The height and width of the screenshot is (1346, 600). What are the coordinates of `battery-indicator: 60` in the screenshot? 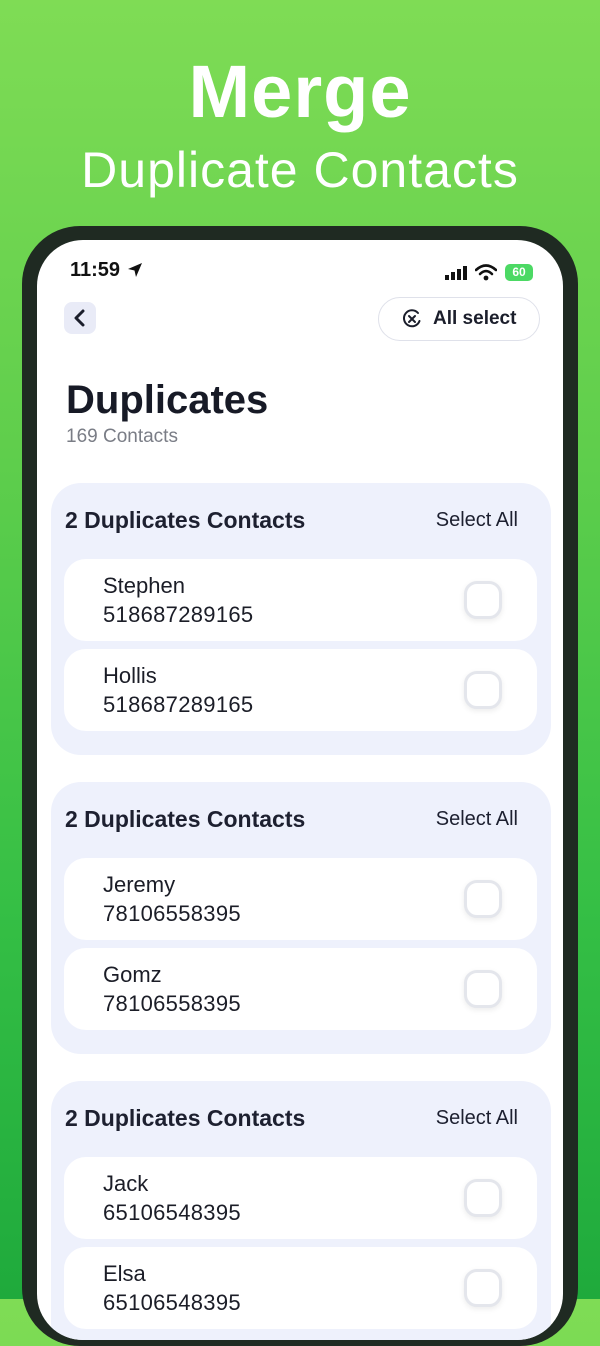 It's located at (519, 272).